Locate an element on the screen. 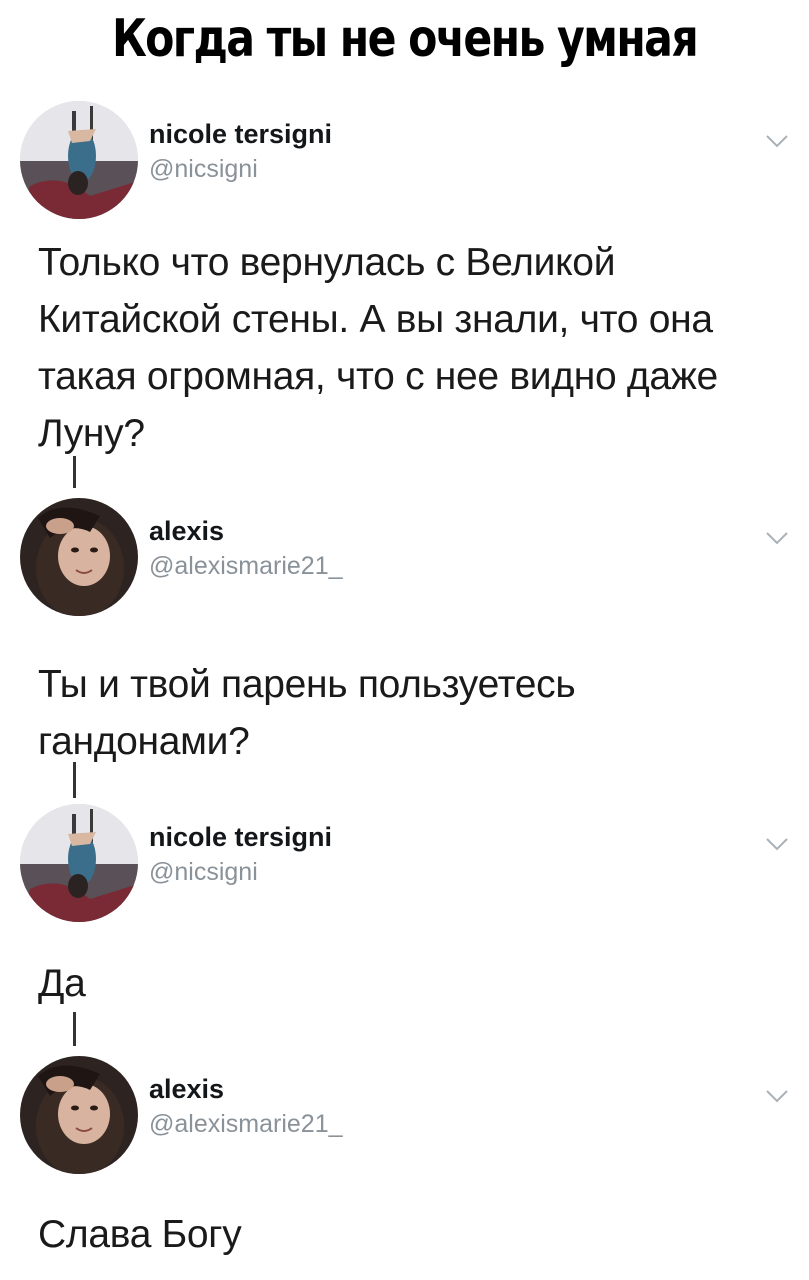 The width and height of the screenshot is (809, 1280). tweet-text: Слава Богу is located at coordinates (140, 1234).